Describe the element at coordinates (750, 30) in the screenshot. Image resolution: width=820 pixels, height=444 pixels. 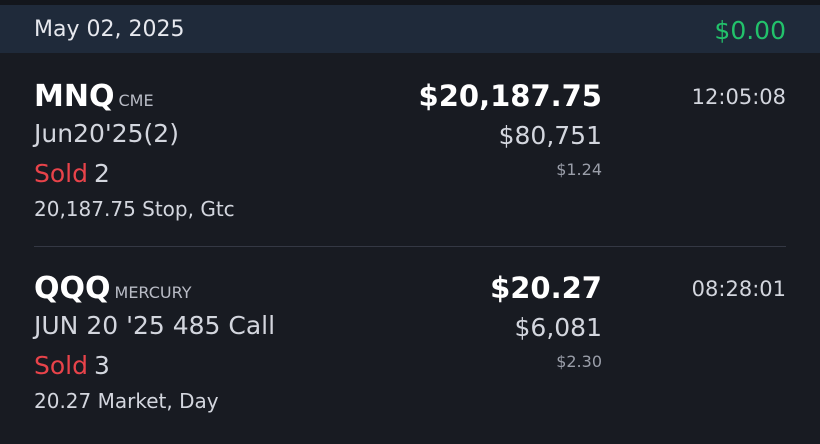
I see `header-total: $0.00` at that location.